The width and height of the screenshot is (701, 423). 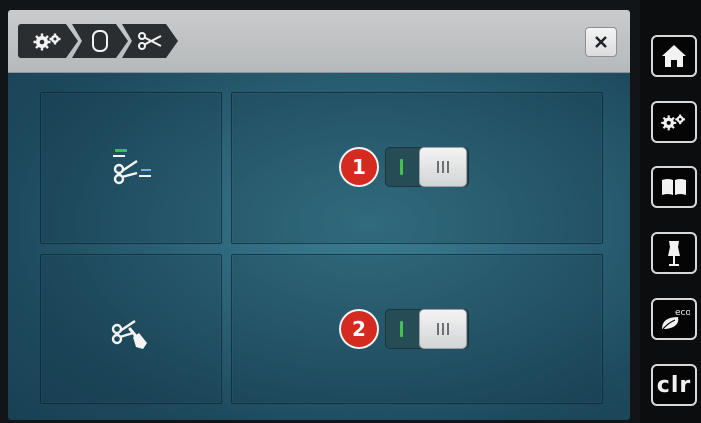 I want to click on close-button, so click(x=601, y=42).